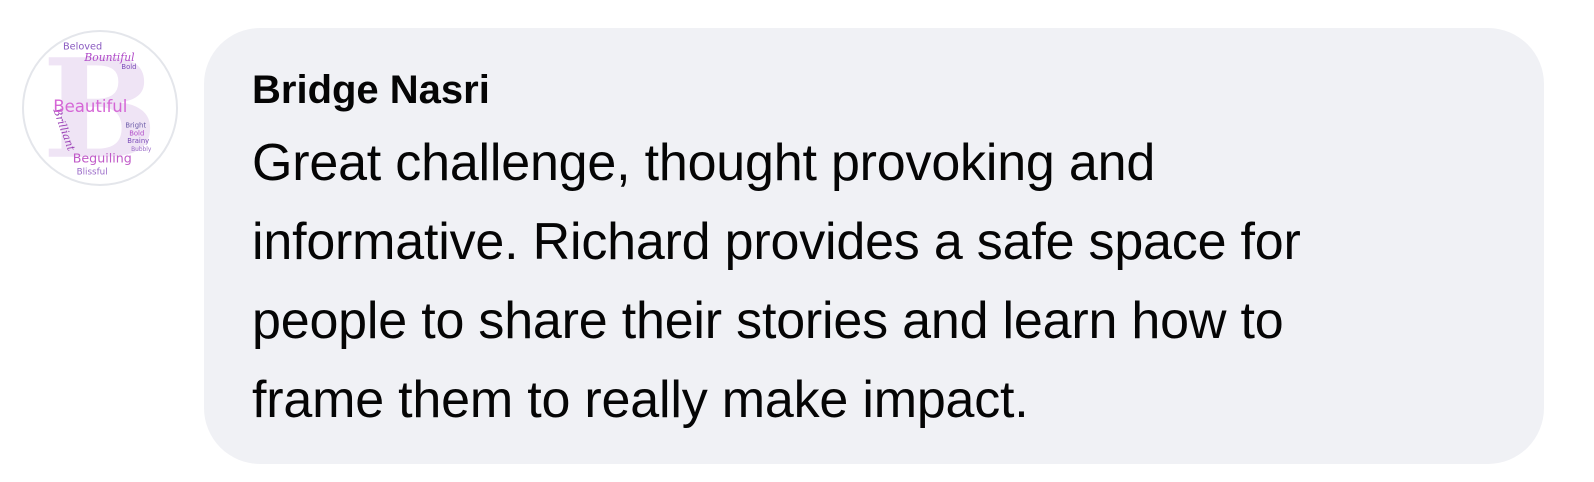 The width and height of the screenshot is (1594, 482). I want to click on svg-text: Beautiful, so click(90, 106).